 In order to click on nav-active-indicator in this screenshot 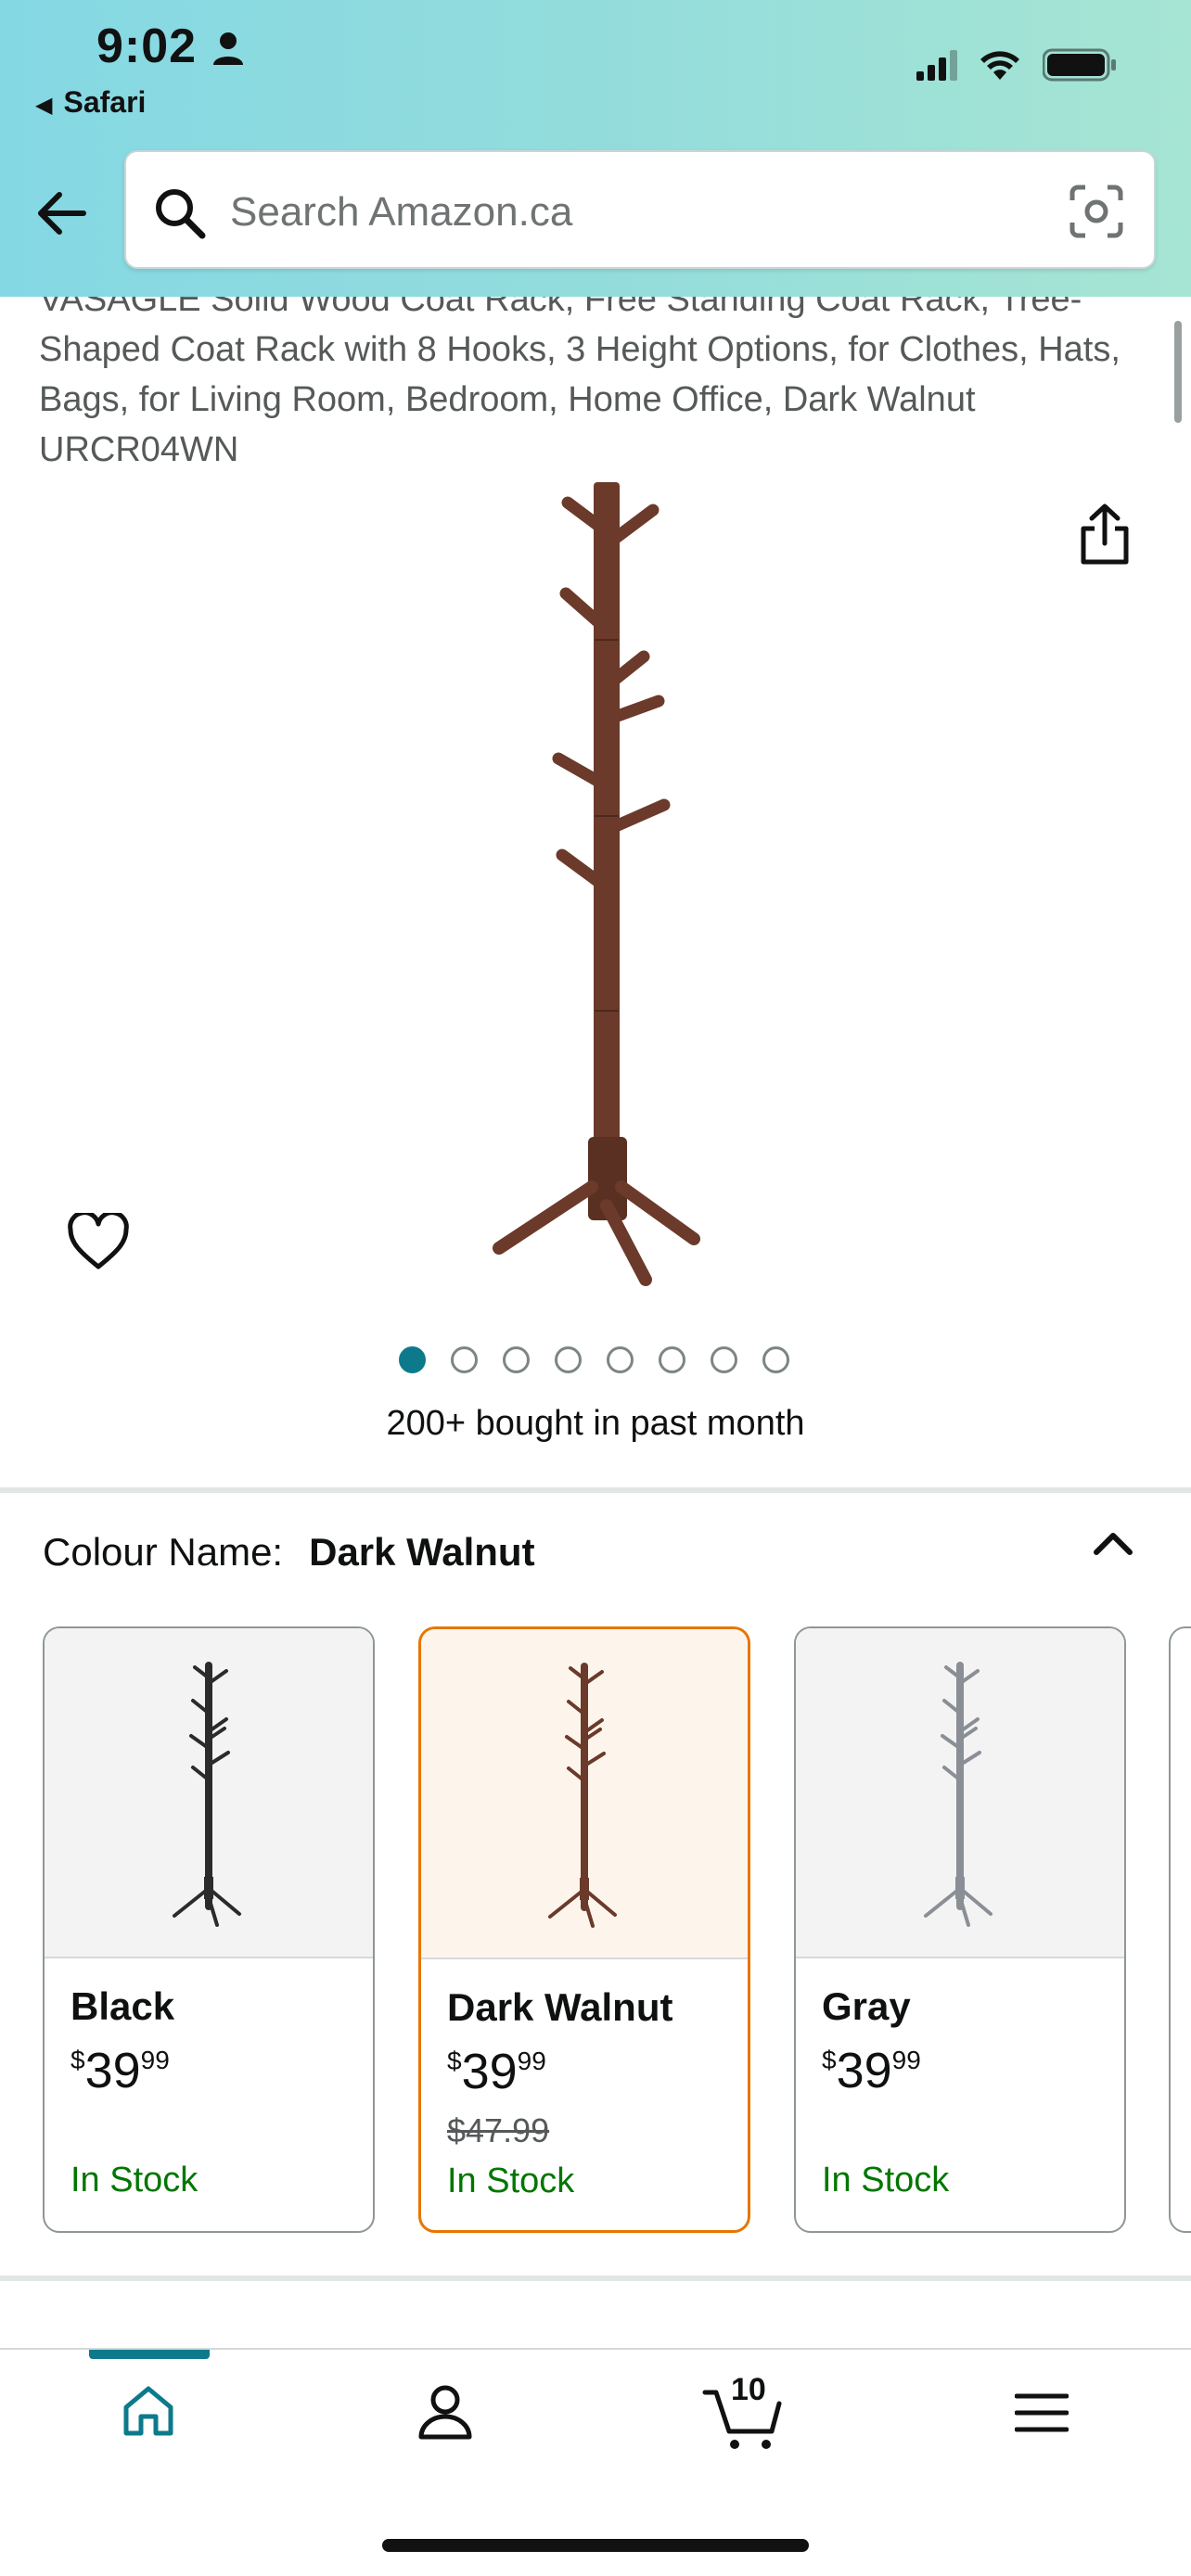, I will do `click(149, 2354)`.